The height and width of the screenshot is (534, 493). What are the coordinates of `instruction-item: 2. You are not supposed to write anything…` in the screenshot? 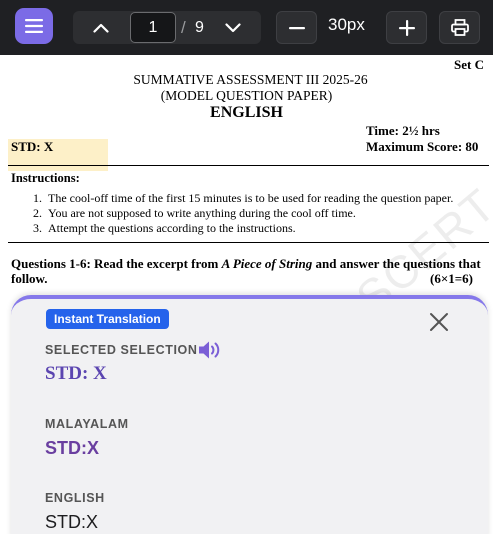 It's located at (194, 213).